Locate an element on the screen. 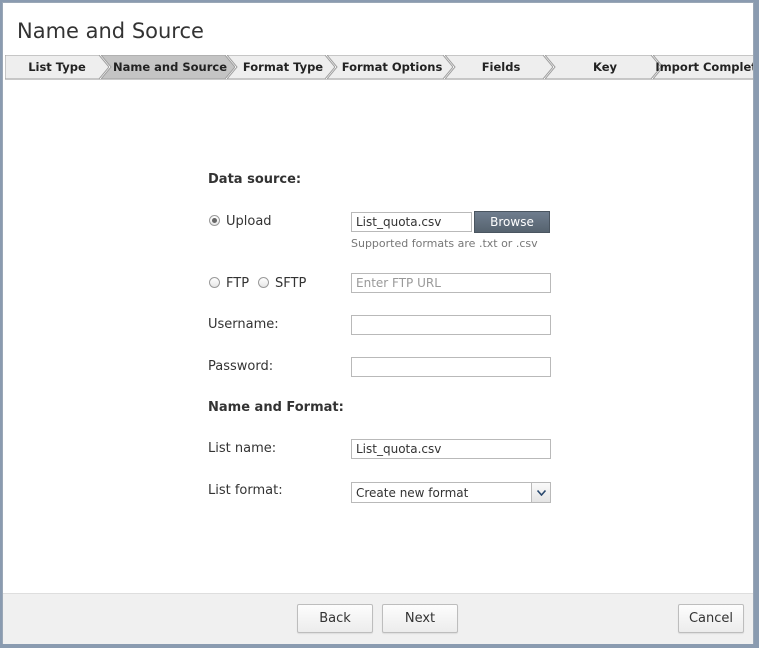  wizard-step-list-type: List Type is located at coordinates (57, 67).